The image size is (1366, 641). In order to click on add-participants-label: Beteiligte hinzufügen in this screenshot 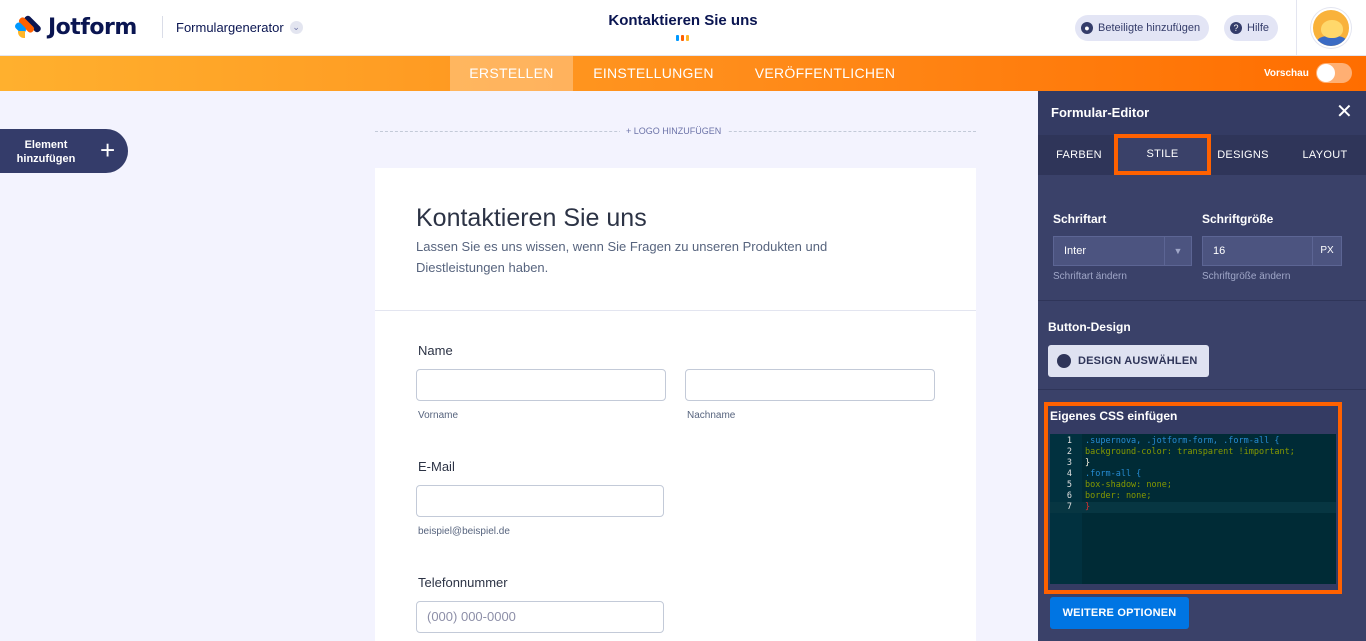, I will do `click(1149, 28)`.